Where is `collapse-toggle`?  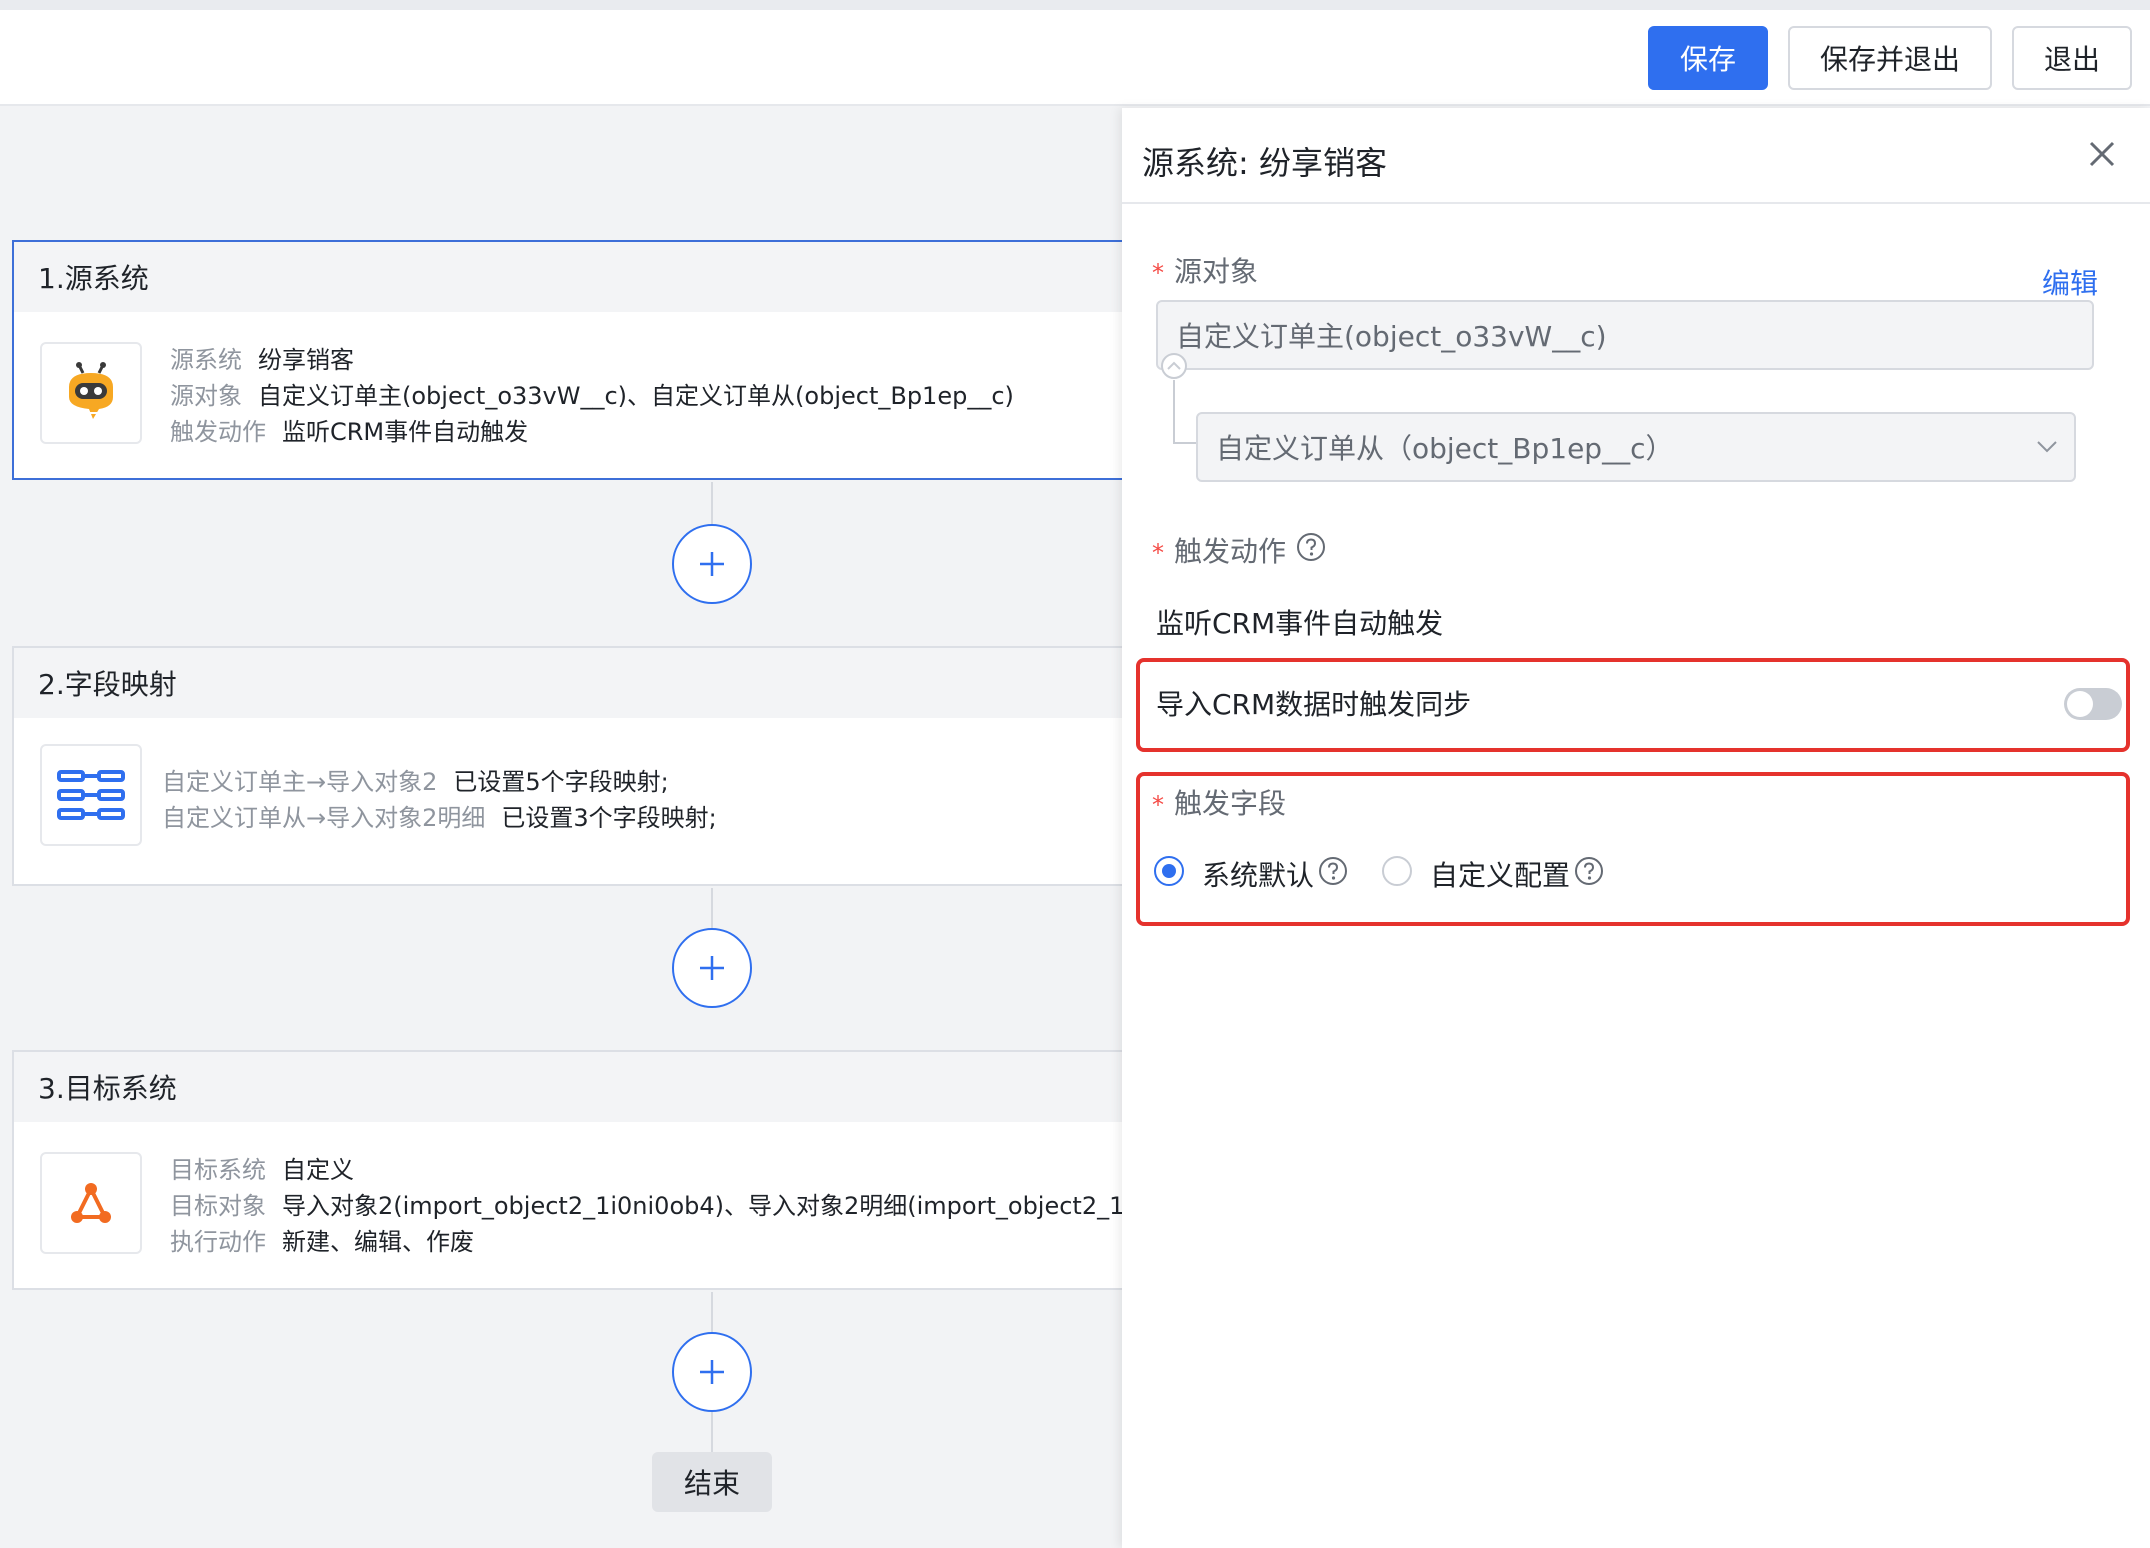
collapse-toggle is located at coordinates (1174, 366).